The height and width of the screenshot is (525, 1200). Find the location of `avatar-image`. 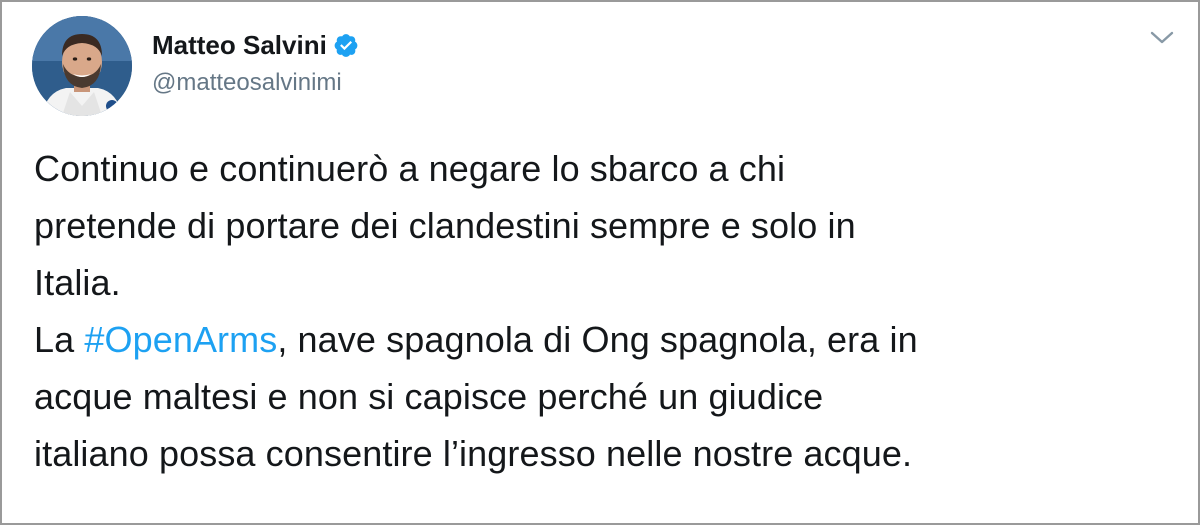

avatar-image is located at coordinates (82, 66).